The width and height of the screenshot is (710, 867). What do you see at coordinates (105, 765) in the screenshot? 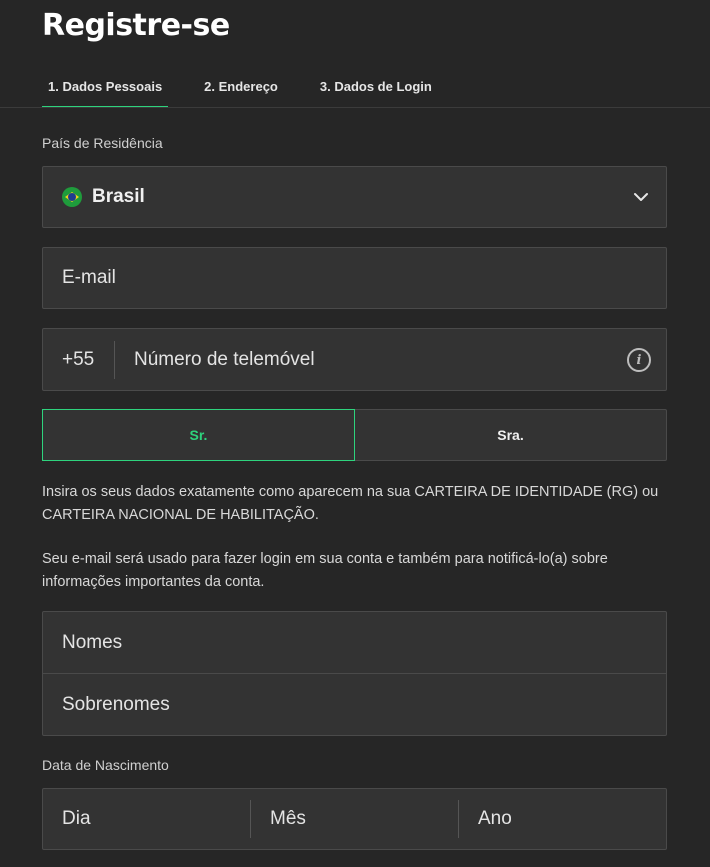
I see `dob-label: Data de Nascimento` at bounding box center [105, 765].